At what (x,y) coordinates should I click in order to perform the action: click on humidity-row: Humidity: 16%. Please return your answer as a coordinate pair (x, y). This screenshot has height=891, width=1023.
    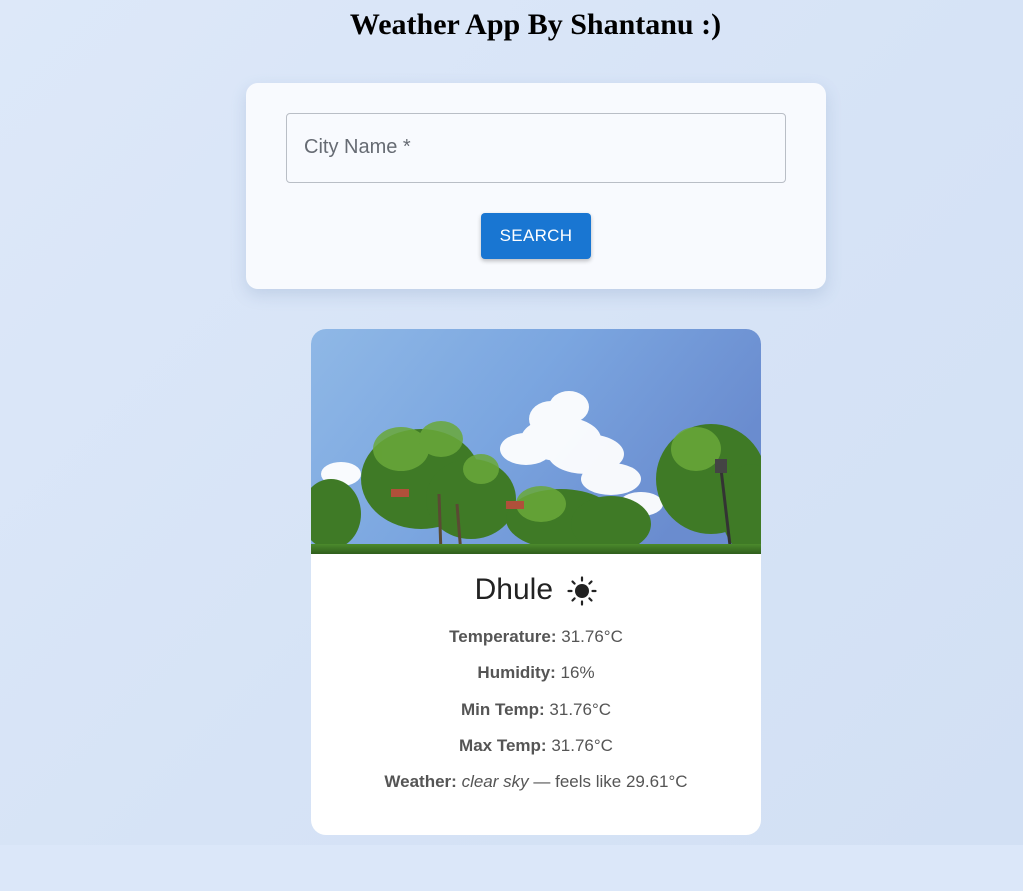
    Looking at the image, I should click on (536, 673).